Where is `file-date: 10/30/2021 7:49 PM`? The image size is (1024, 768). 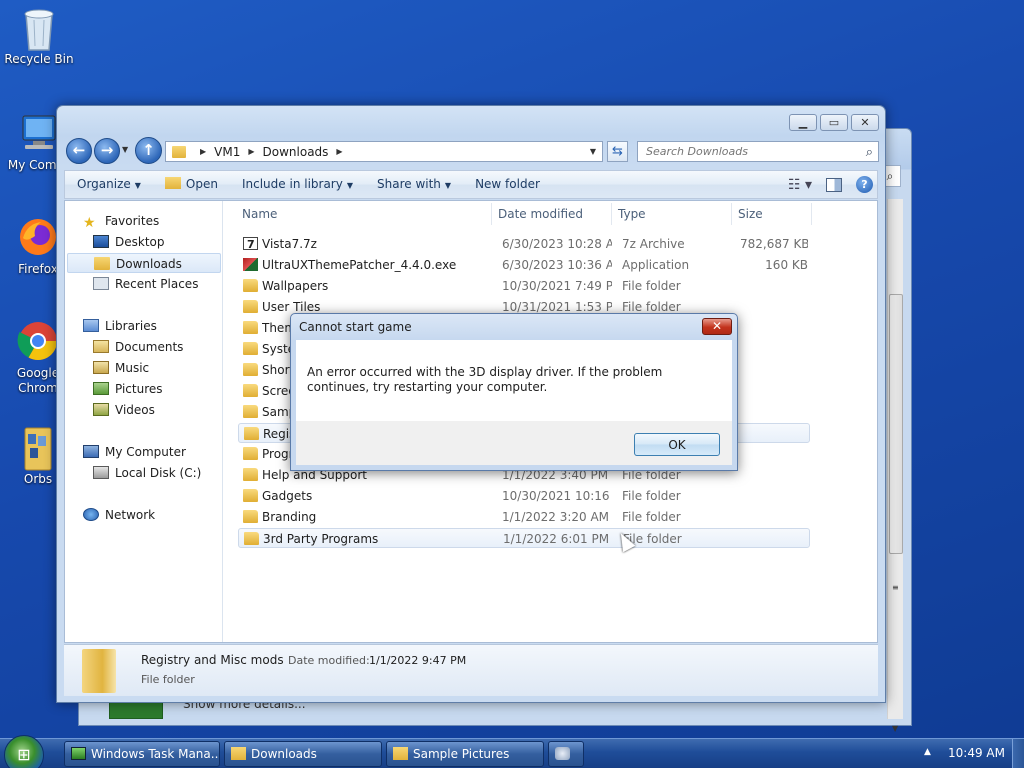 file-date: 10/30/2021 7:49 PM is located at coordinates (557, 286).